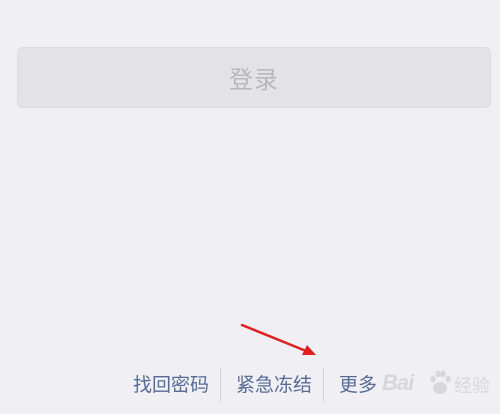 The width and height of the screenshot is (500, 414). What do you see at coordinates (358, 385) in the screenshot?
I see `more-link: 更多` at bounding box center [358, 385].